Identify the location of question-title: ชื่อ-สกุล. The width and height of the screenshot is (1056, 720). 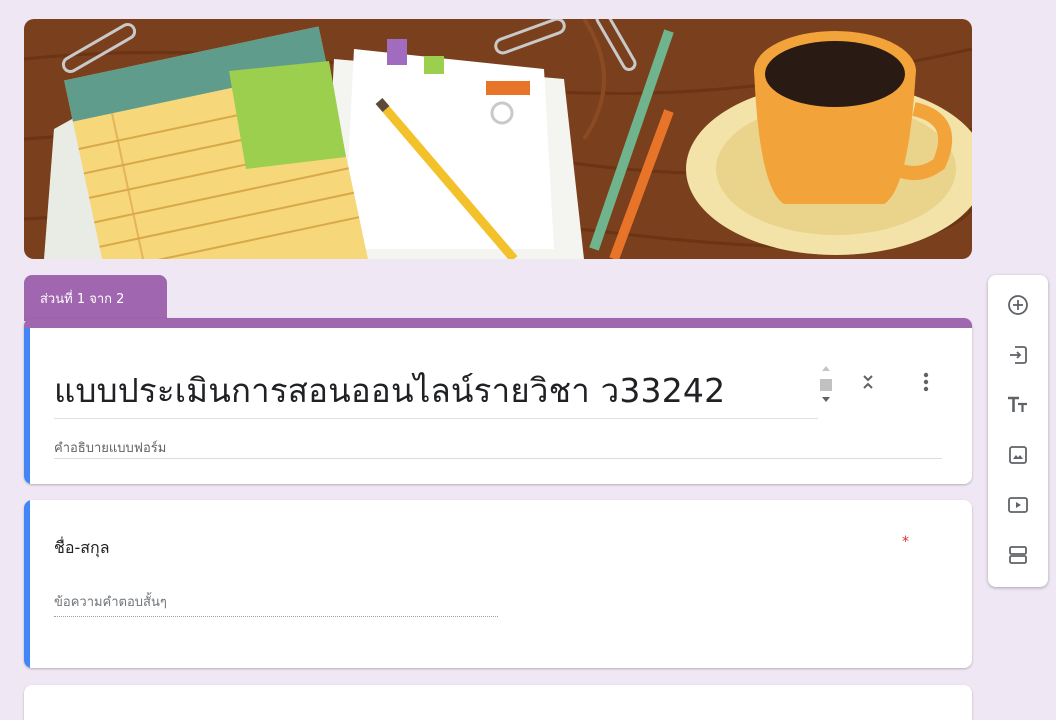
(82, 548).